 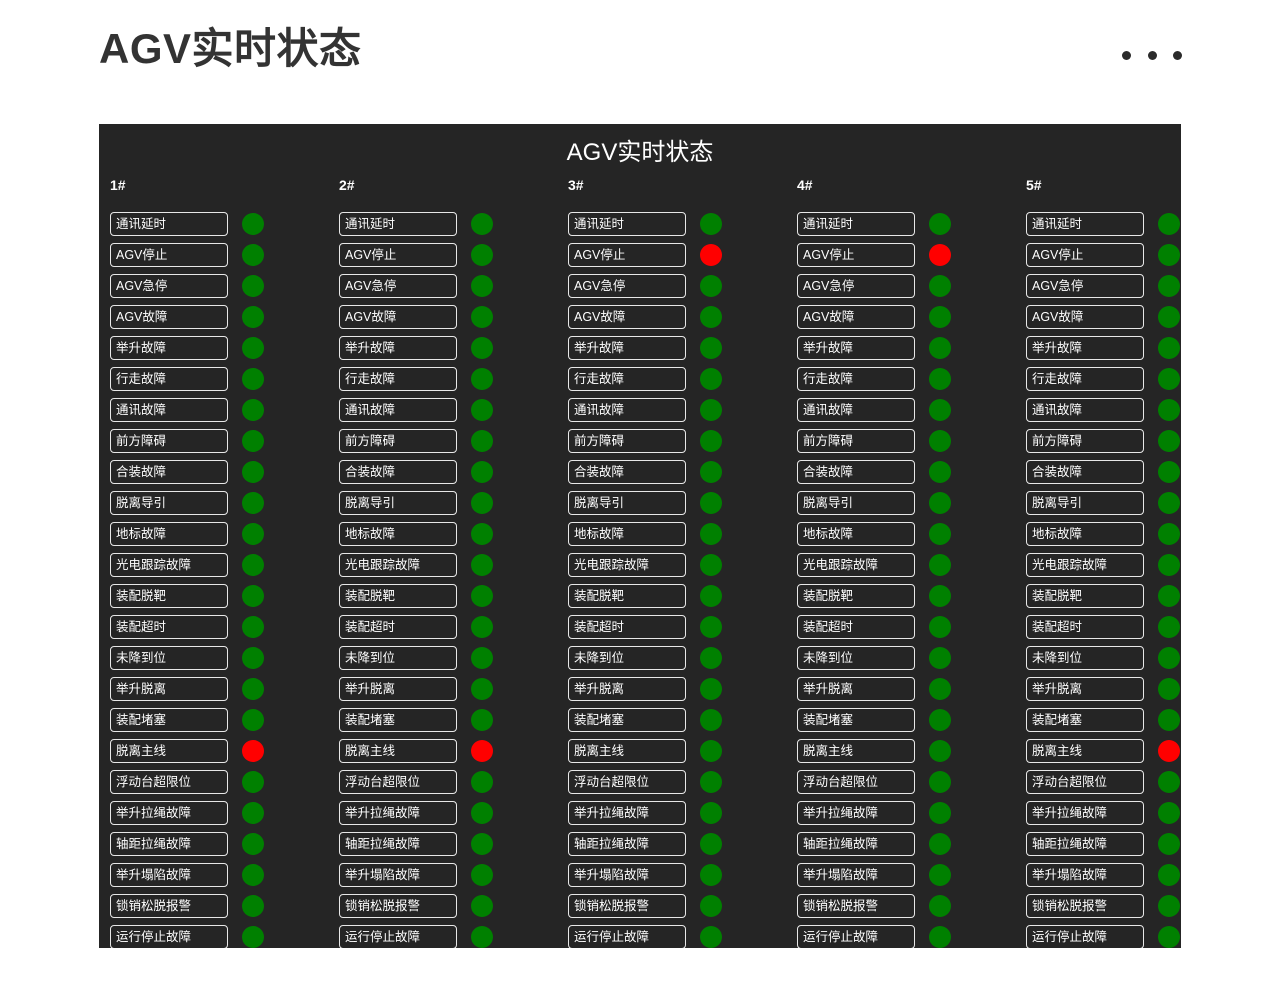 What do you see at coordinates (856, 254) in the screenshot?
I see `status-label: AGV停止` at bounding box center [856, 254].